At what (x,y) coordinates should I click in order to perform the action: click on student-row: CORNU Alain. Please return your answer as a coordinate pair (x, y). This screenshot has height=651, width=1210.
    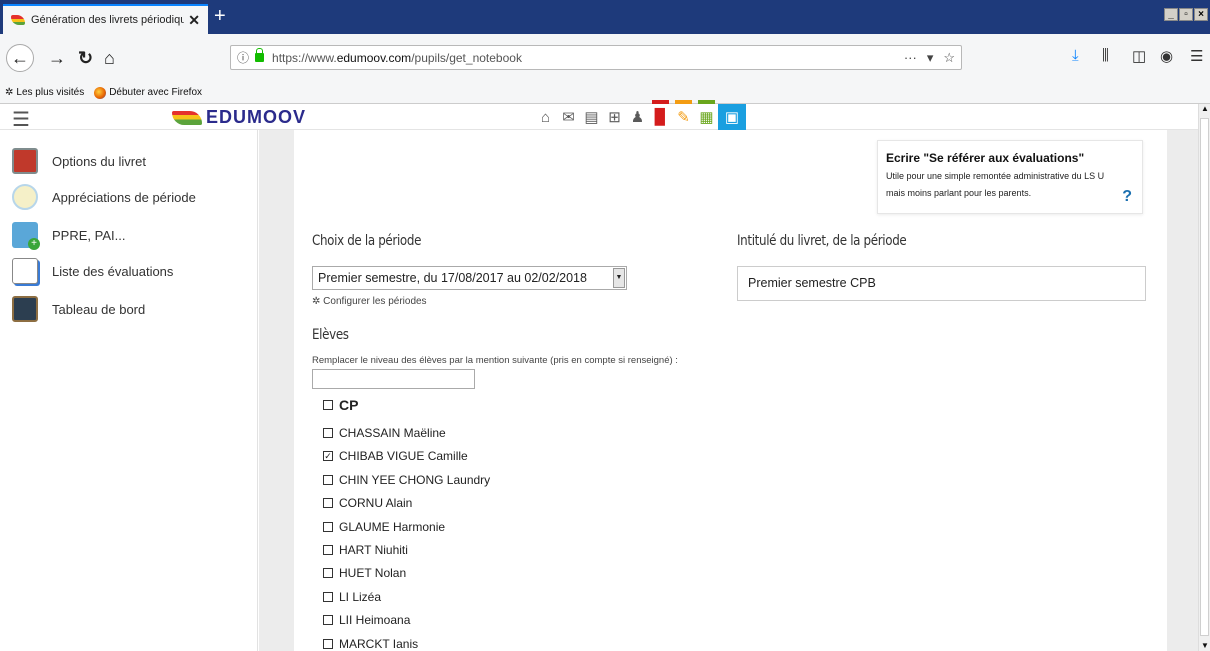
    Looking at the image, I should click on (367, 503).